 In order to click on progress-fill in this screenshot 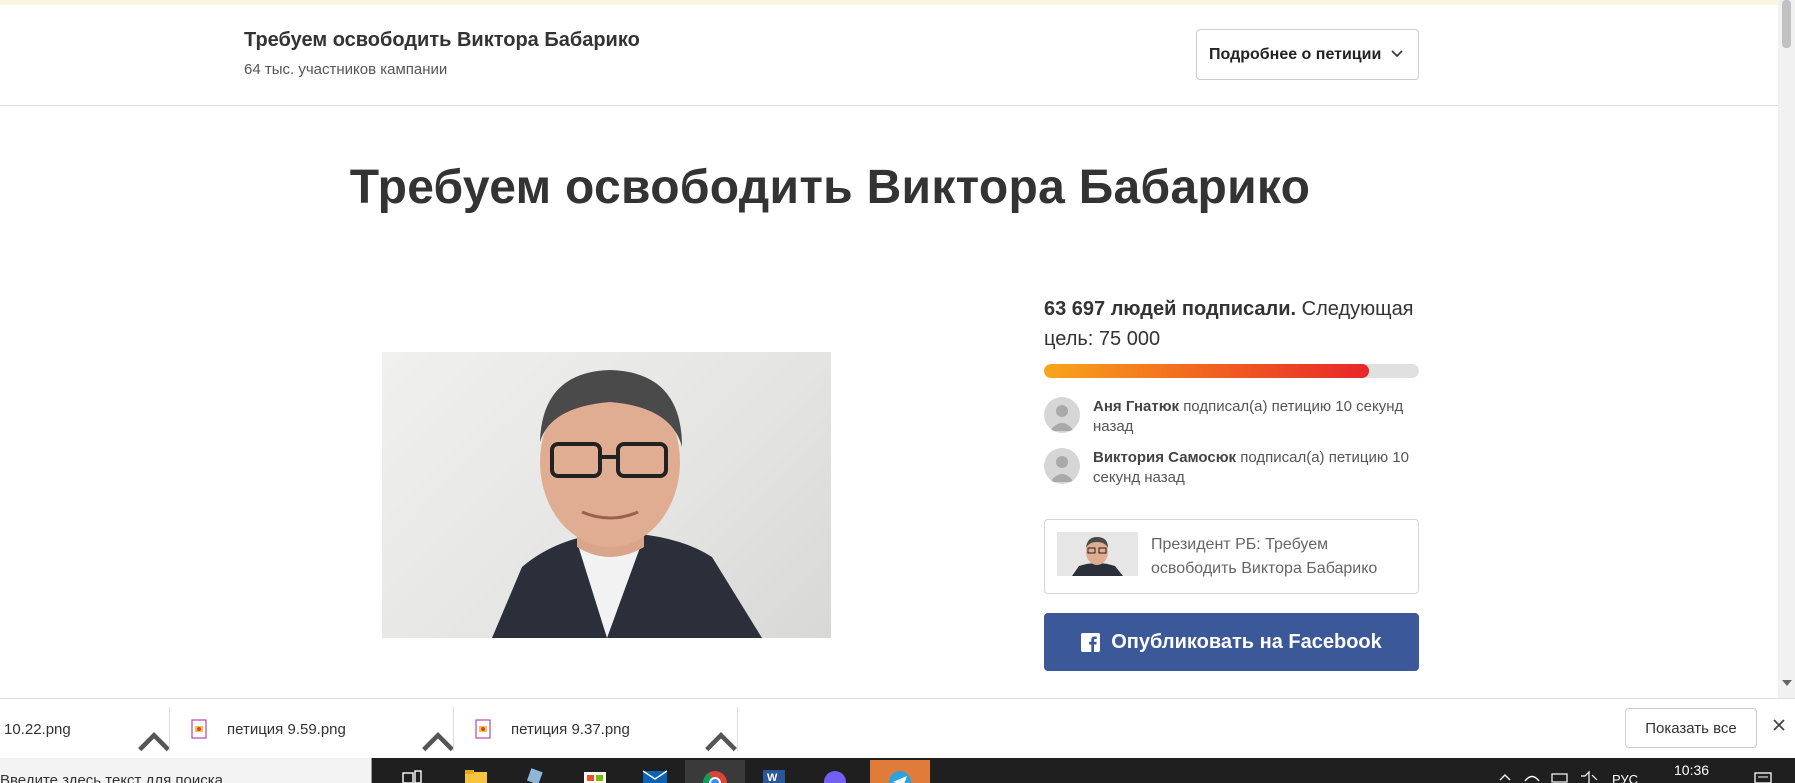, I will do `click(1207, 371)`.